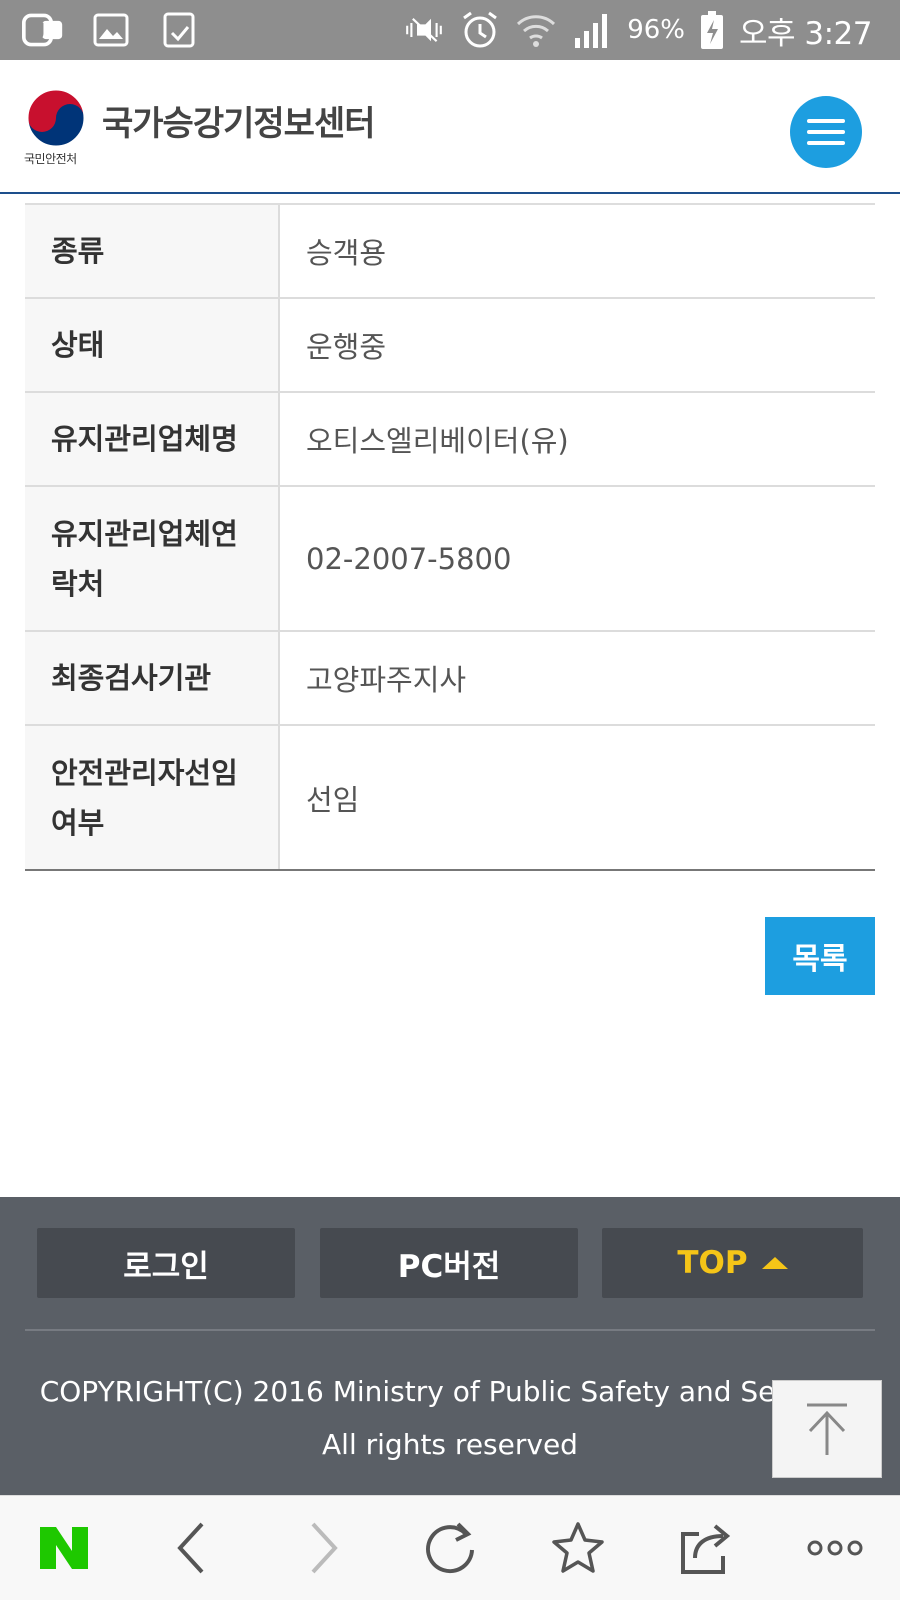  I want to click on table-row: 종류 승객용, so click(450, 252).